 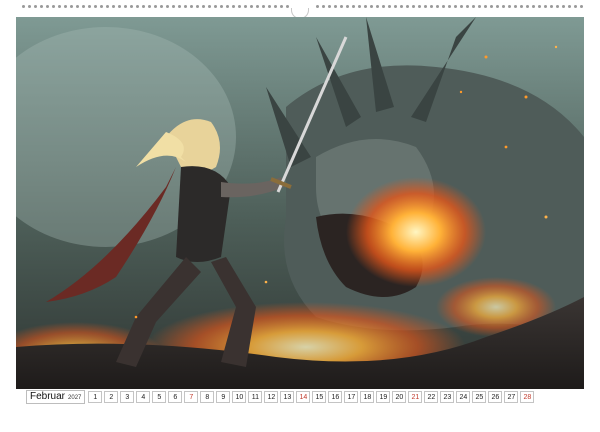 I want to click on day-cell: 21, so click(x=415, y=397).